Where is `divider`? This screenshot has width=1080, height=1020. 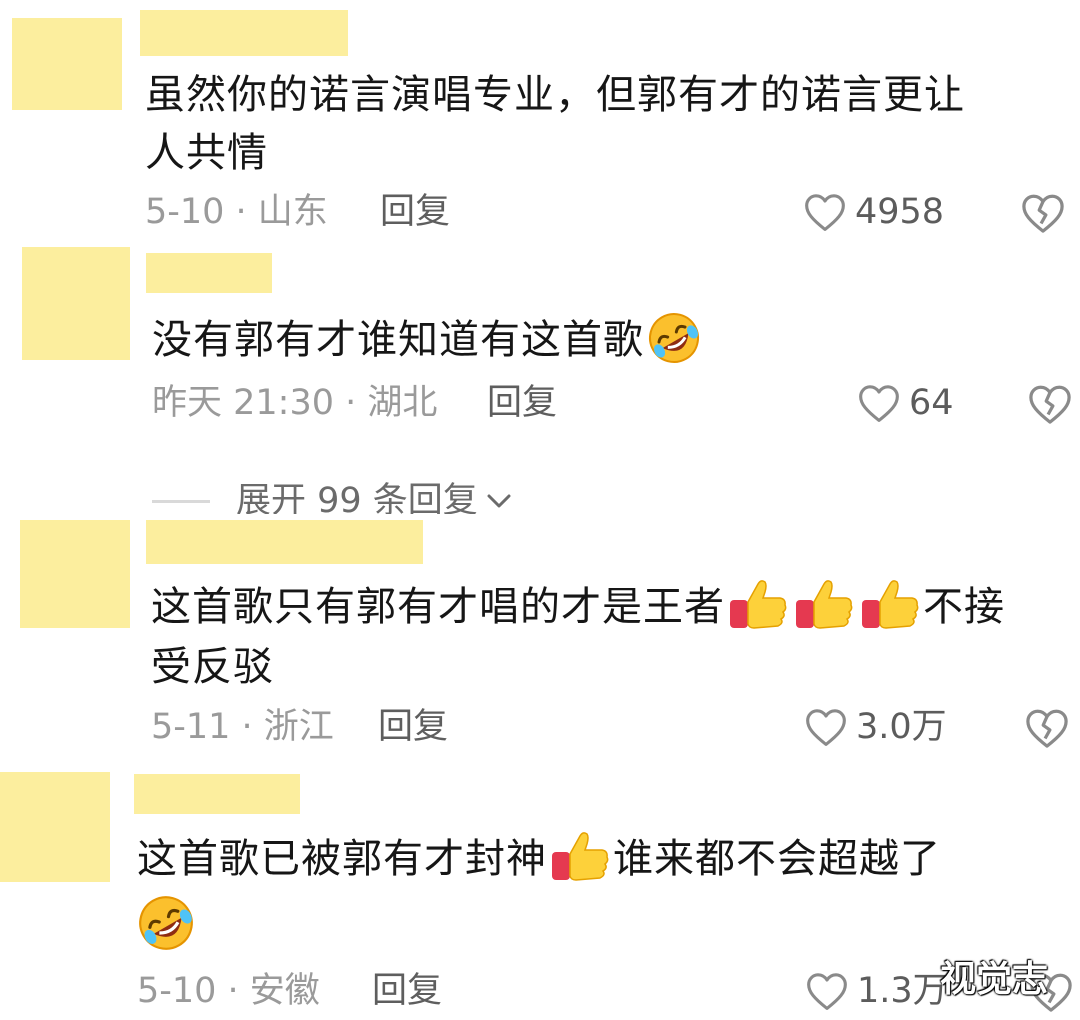
divider is located at coordinates (181, 501).